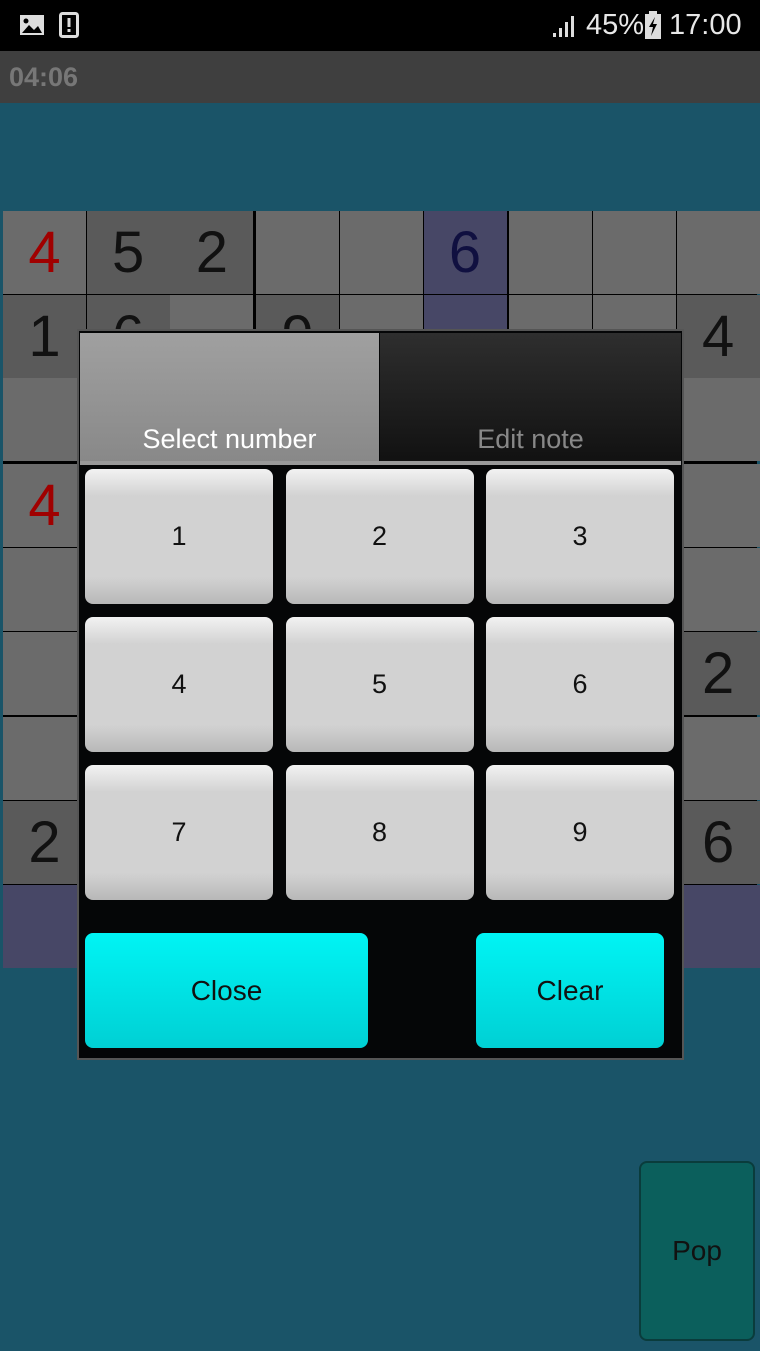 Image resolution: width=760 pixels, height=1351 pixels. Describe the element at coordinates (570, 990) in the screenshot. I see `clear-button: Clear` at that location.